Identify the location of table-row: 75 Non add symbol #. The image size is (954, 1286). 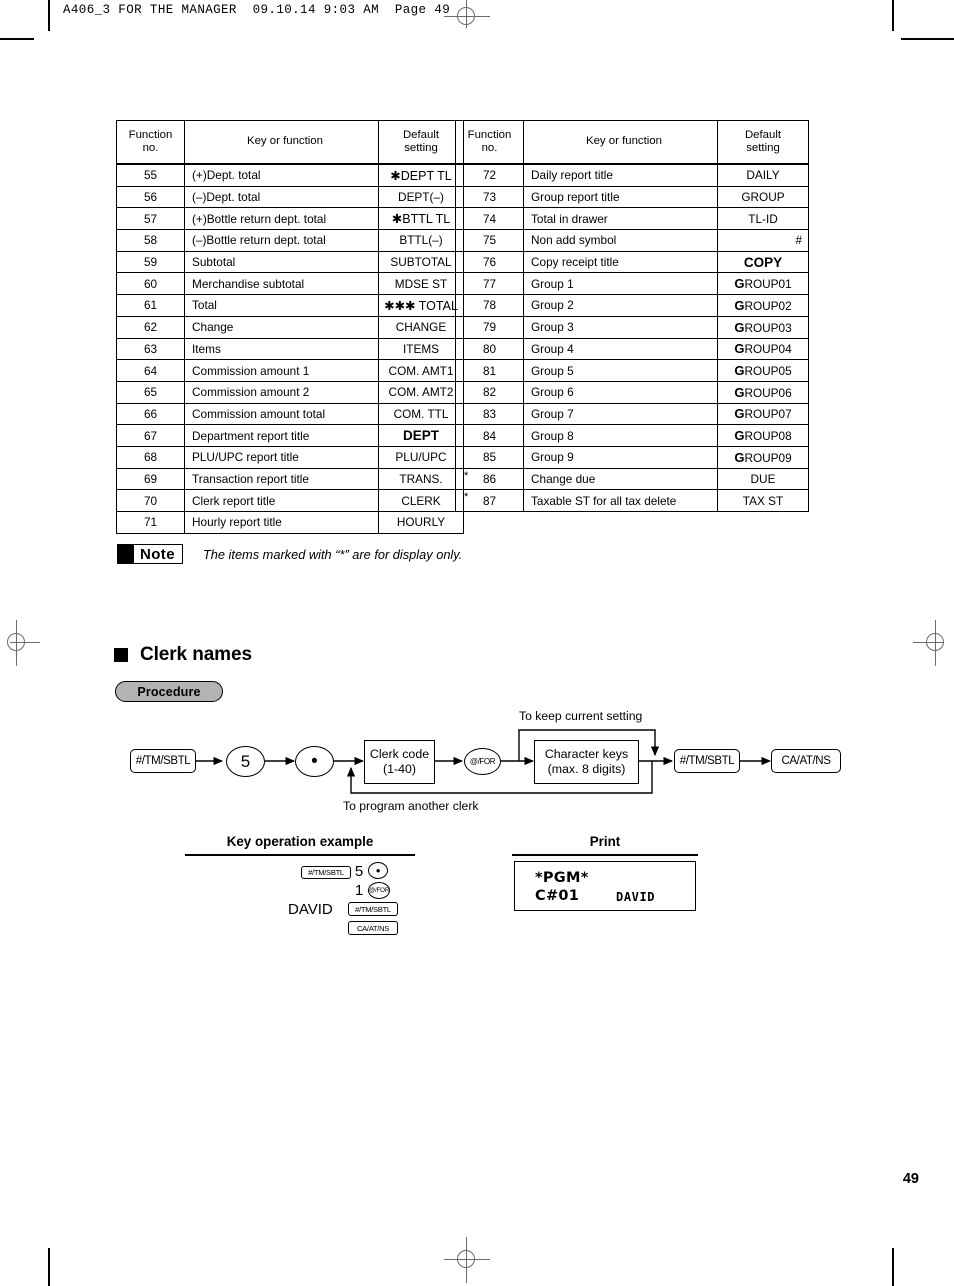
(632, 240).